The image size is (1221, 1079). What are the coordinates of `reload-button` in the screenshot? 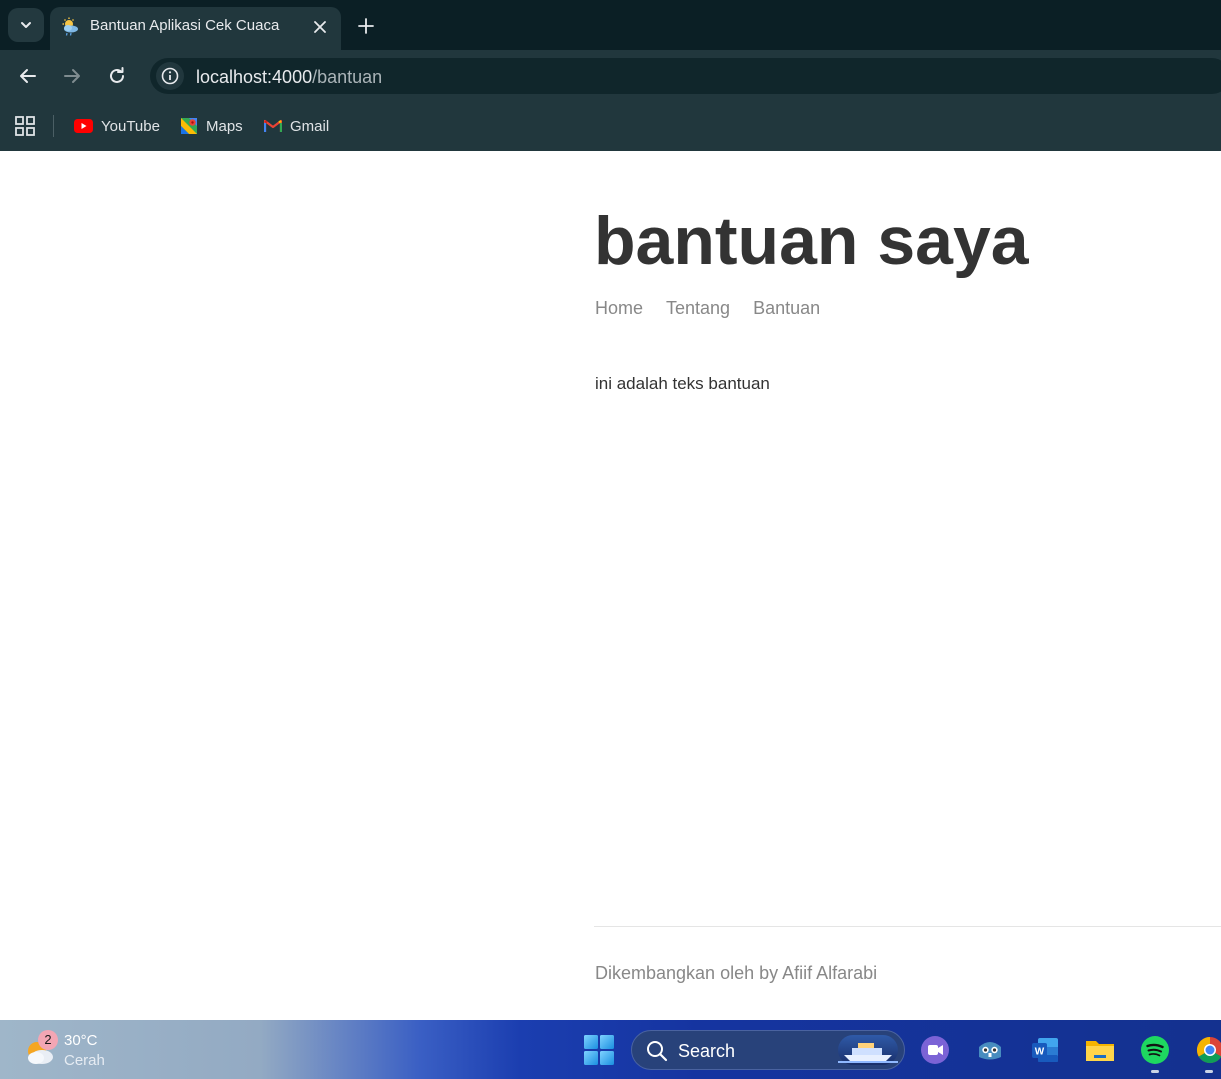 It's located at (117, 76).